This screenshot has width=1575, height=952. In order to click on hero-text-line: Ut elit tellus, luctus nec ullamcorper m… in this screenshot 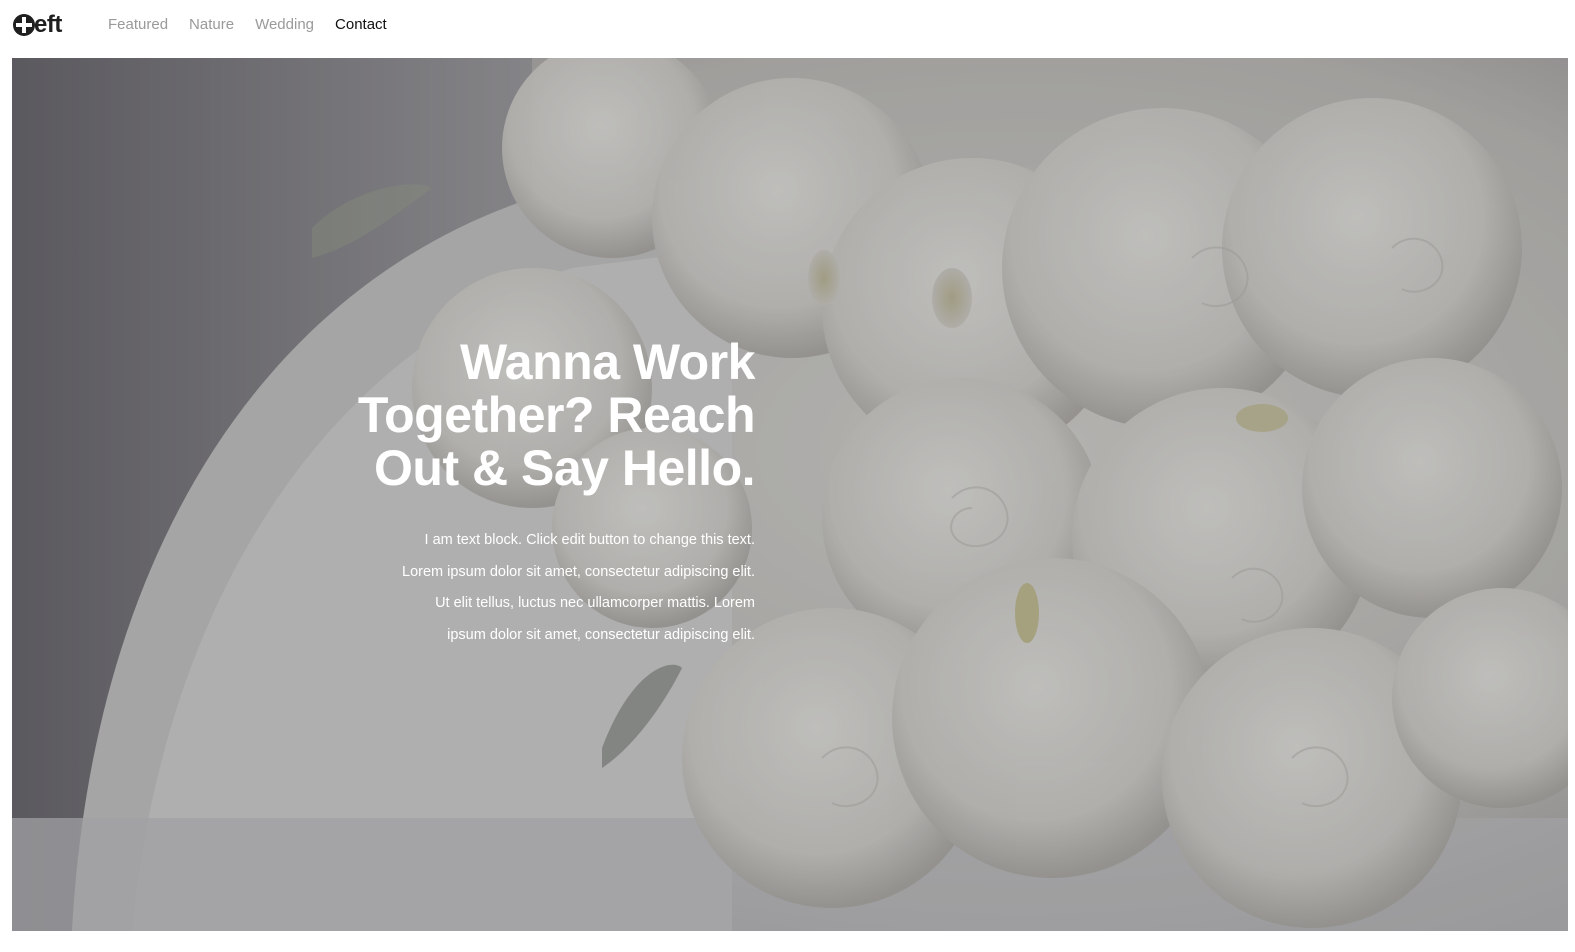, I will do `click(595, 603)`.